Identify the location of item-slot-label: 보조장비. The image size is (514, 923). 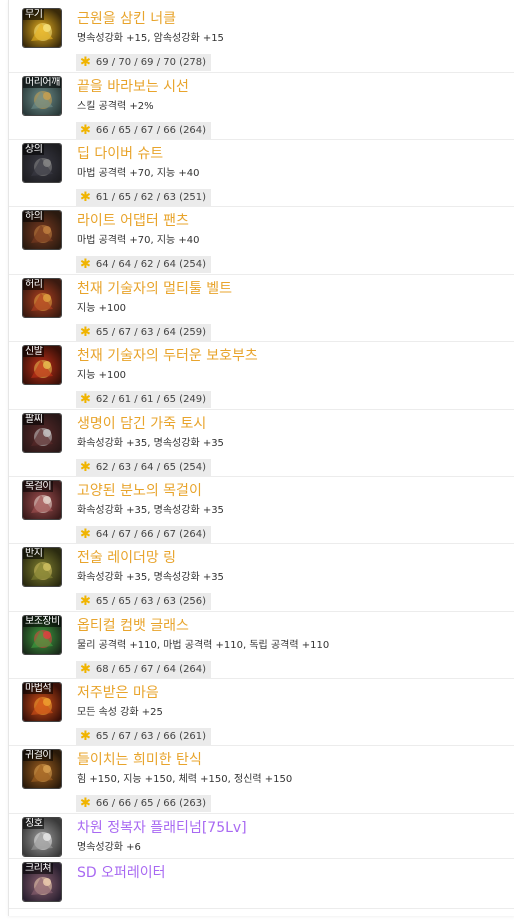
(42, 621).